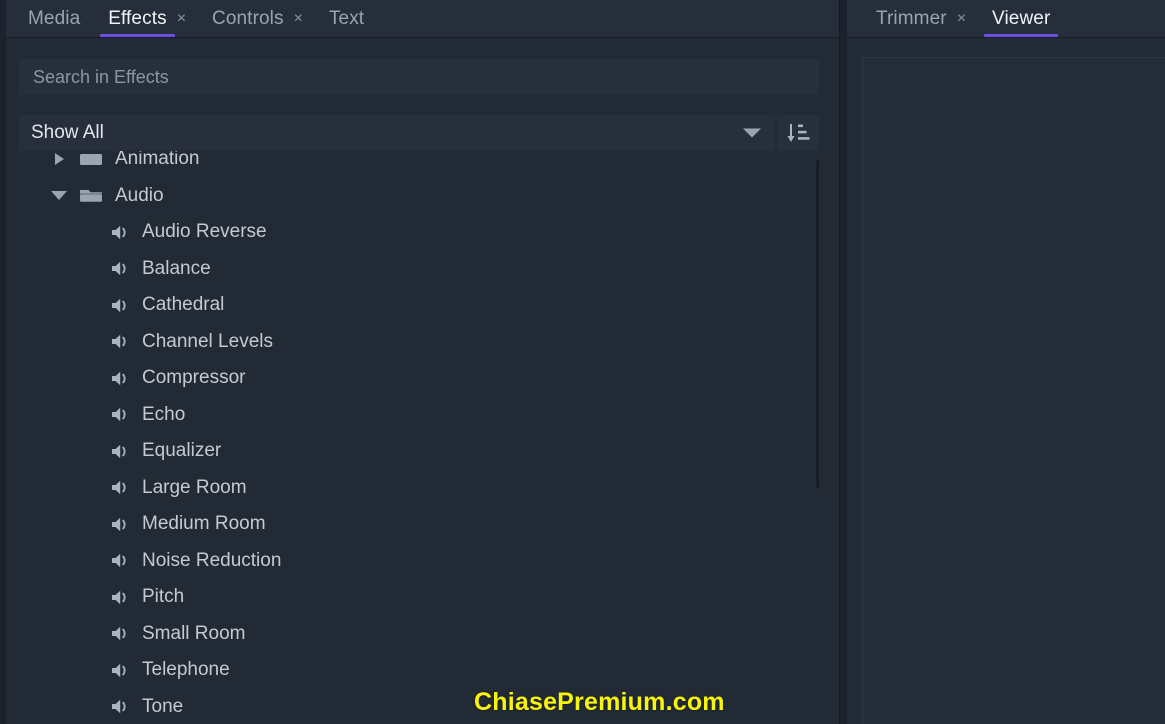  Describe the element at coordinates (194, 633) in the screenshot. I see `tree-item-effect-label: Small Room` at that location.